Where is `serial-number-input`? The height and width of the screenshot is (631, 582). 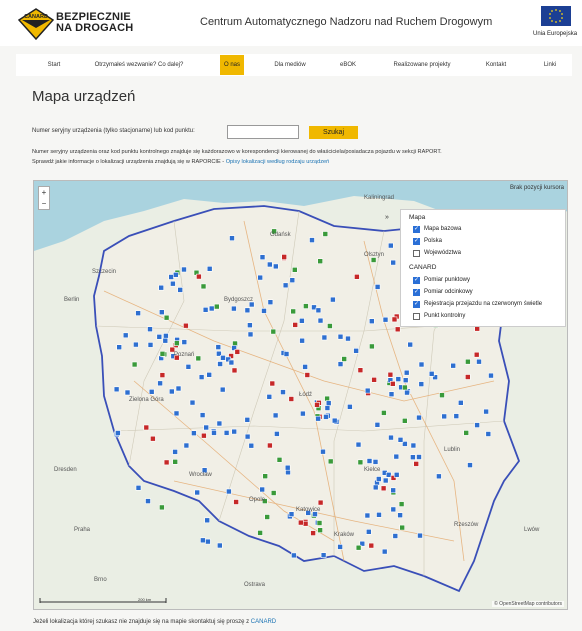 serial-number-input is located at coordinates (263, 132).